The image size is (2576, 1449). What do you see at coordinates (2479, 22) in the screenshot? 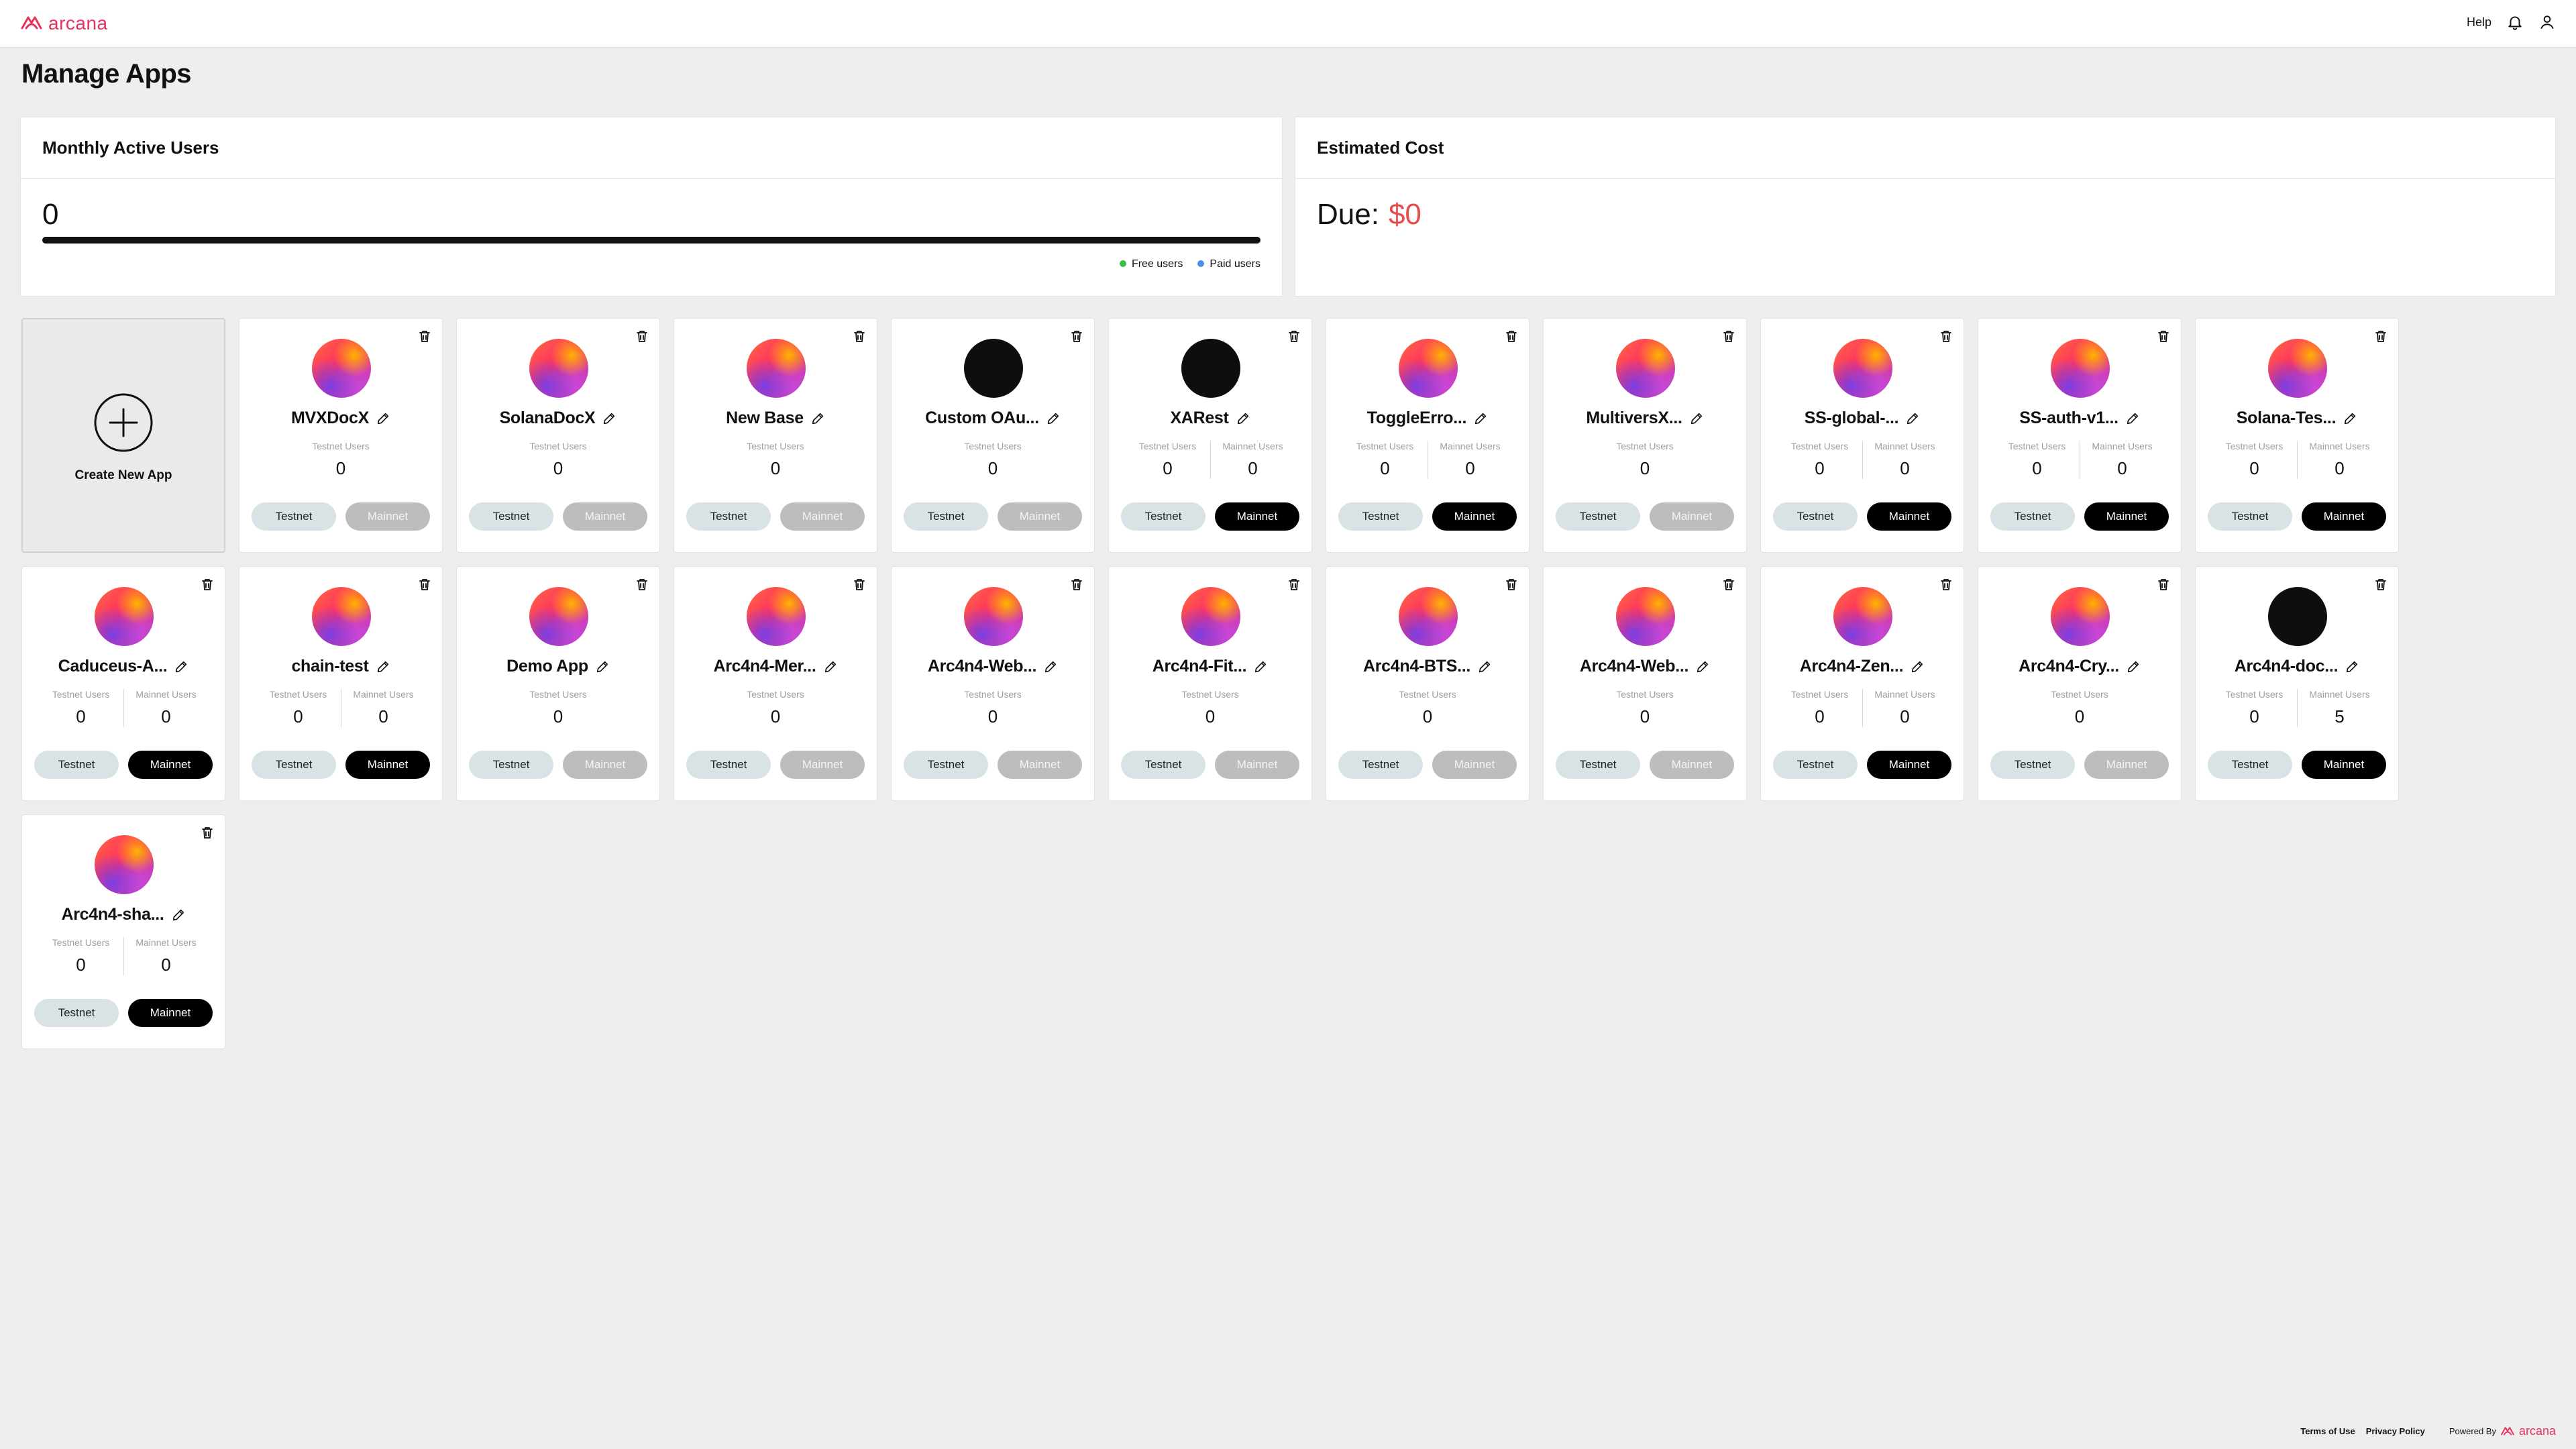
I see `help-link: Help` at bounding box center [2479, 22].